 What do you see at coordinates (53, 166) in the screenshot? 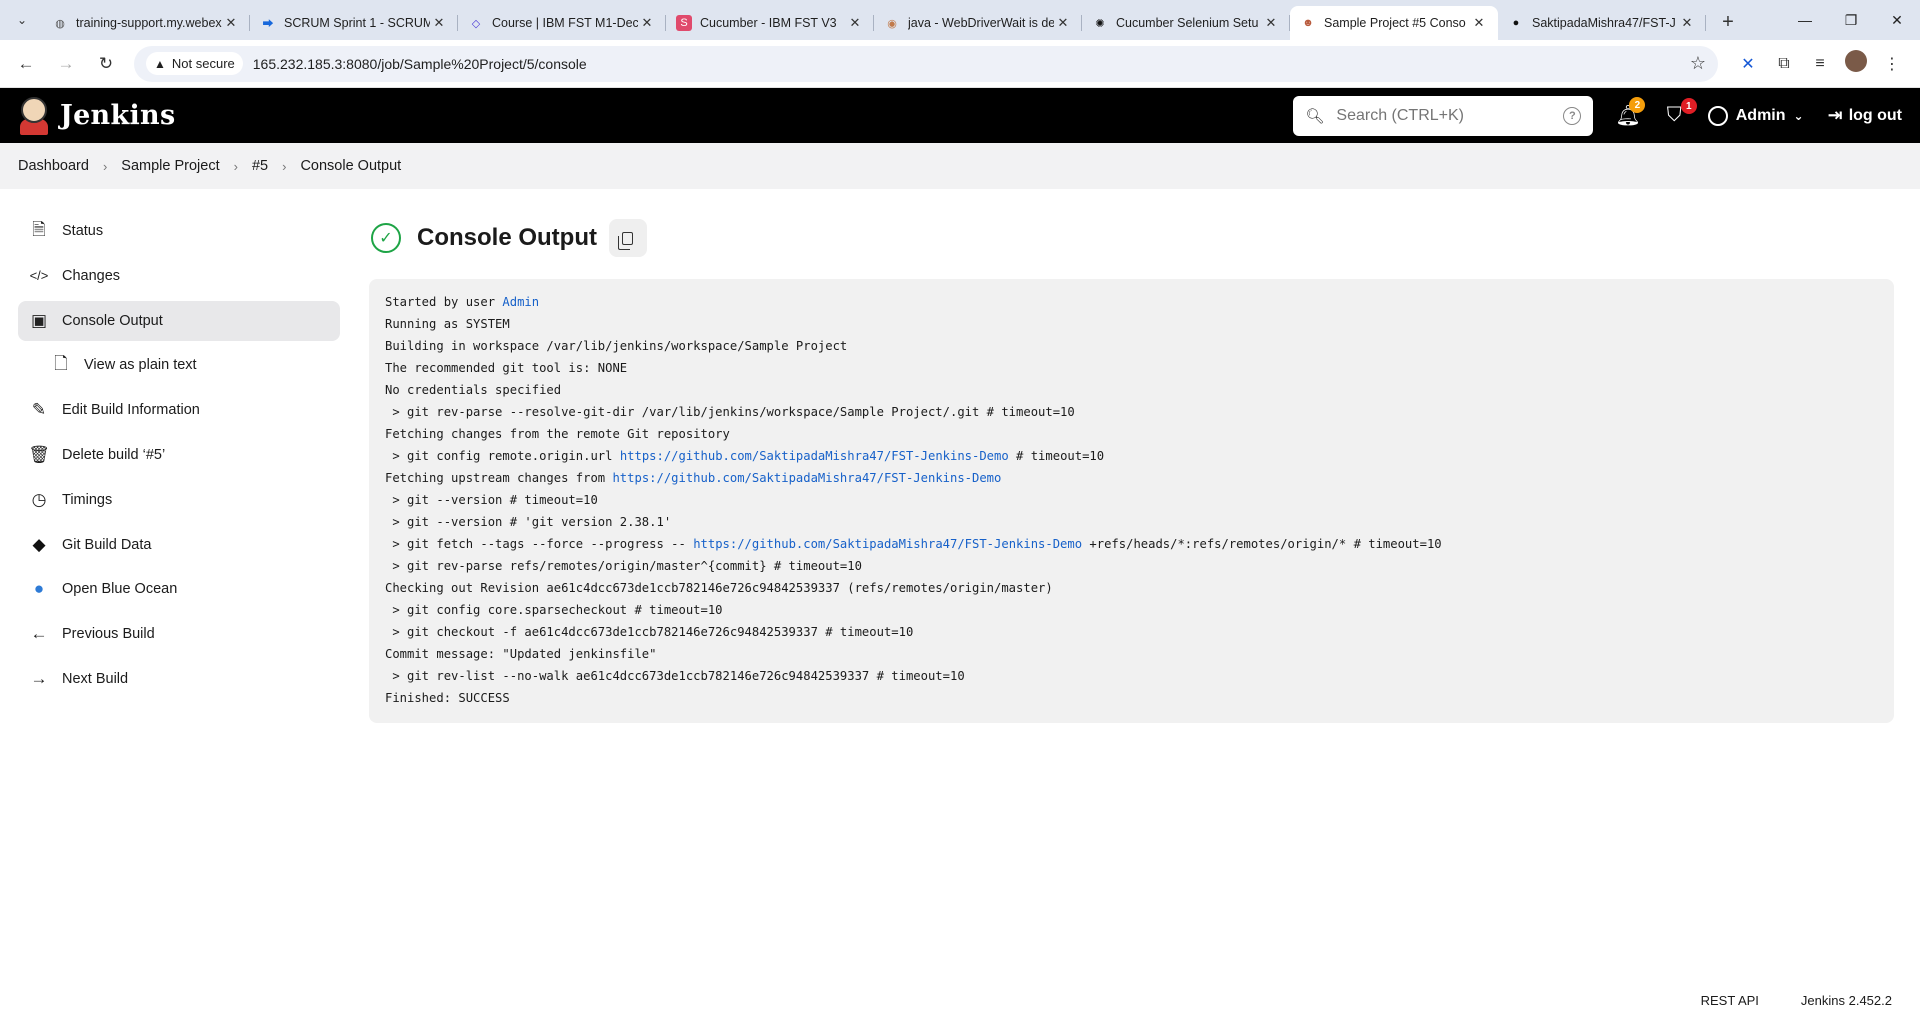
I see `breadcrumb-item: Dashboard` at bounding box center [53, 166].